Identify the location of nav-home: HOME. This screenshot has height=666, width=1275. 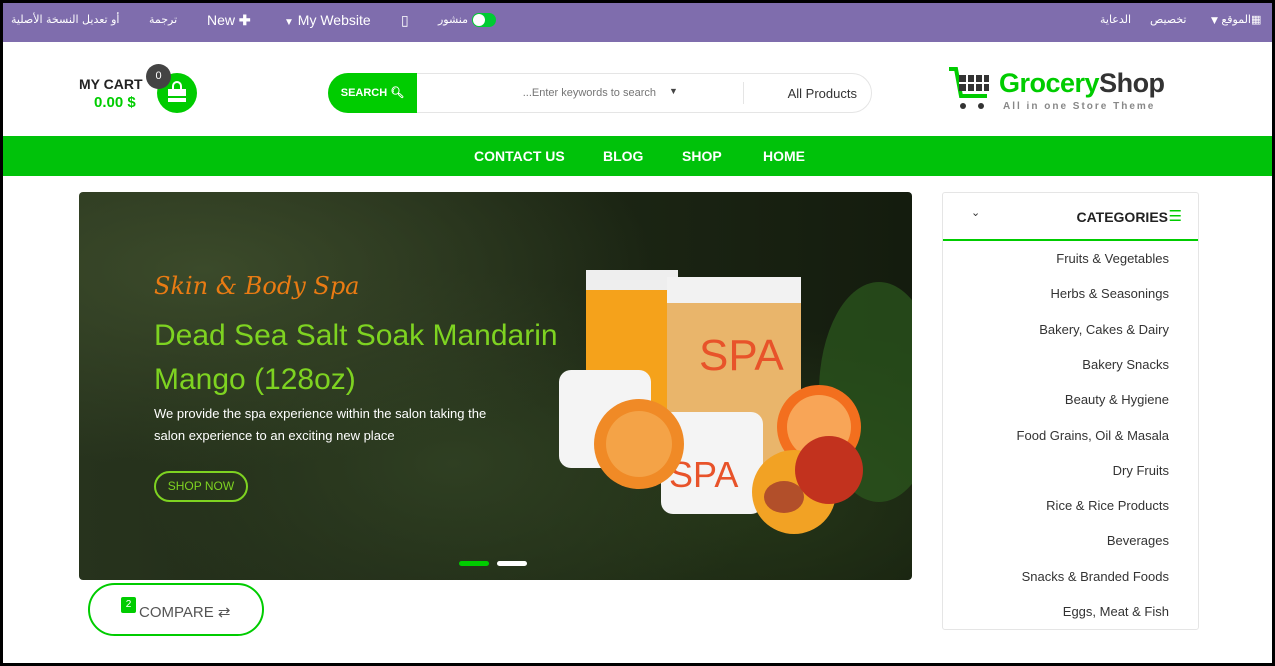
(784, 156).